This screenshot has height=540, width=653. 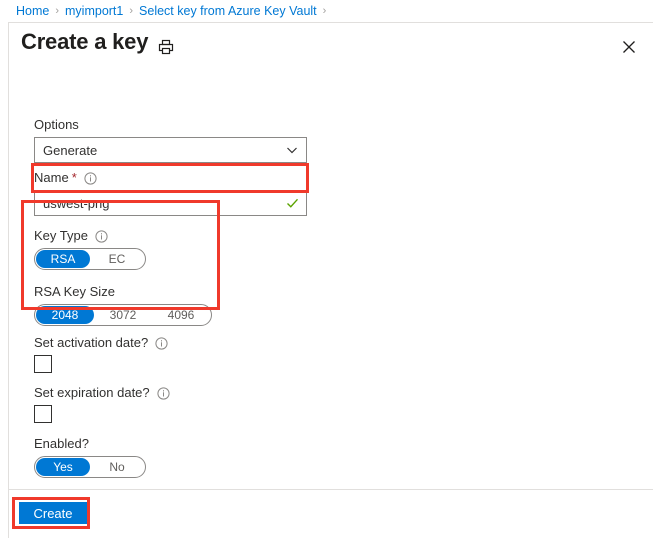 I want to click on breadcrumb-item-myimport1: myimport1, so click(x=94, y=11).